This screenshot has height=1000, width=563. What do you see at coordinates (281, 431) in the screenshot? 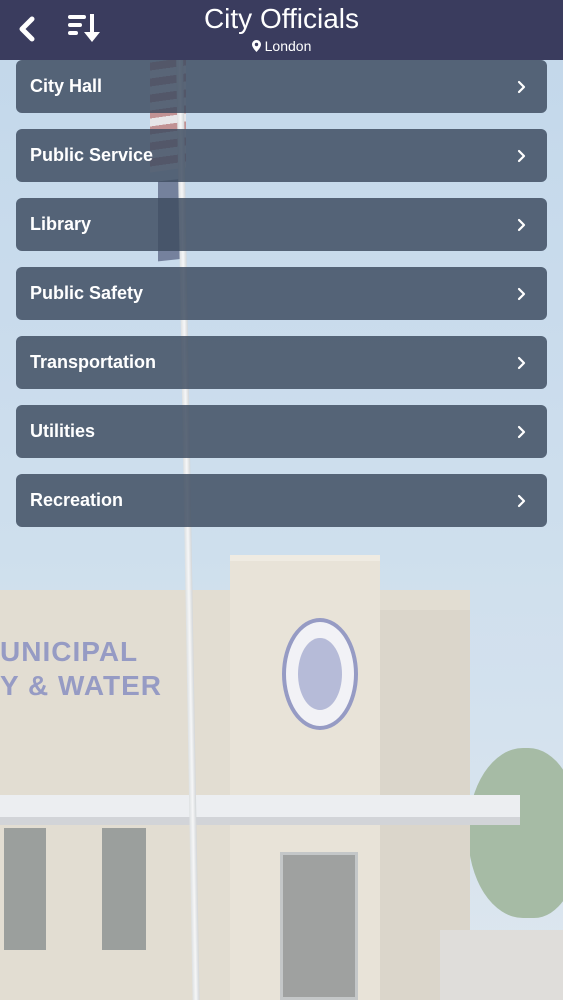
I see `menu-item-utilities: Utilities` at bounding box center [281, 431].